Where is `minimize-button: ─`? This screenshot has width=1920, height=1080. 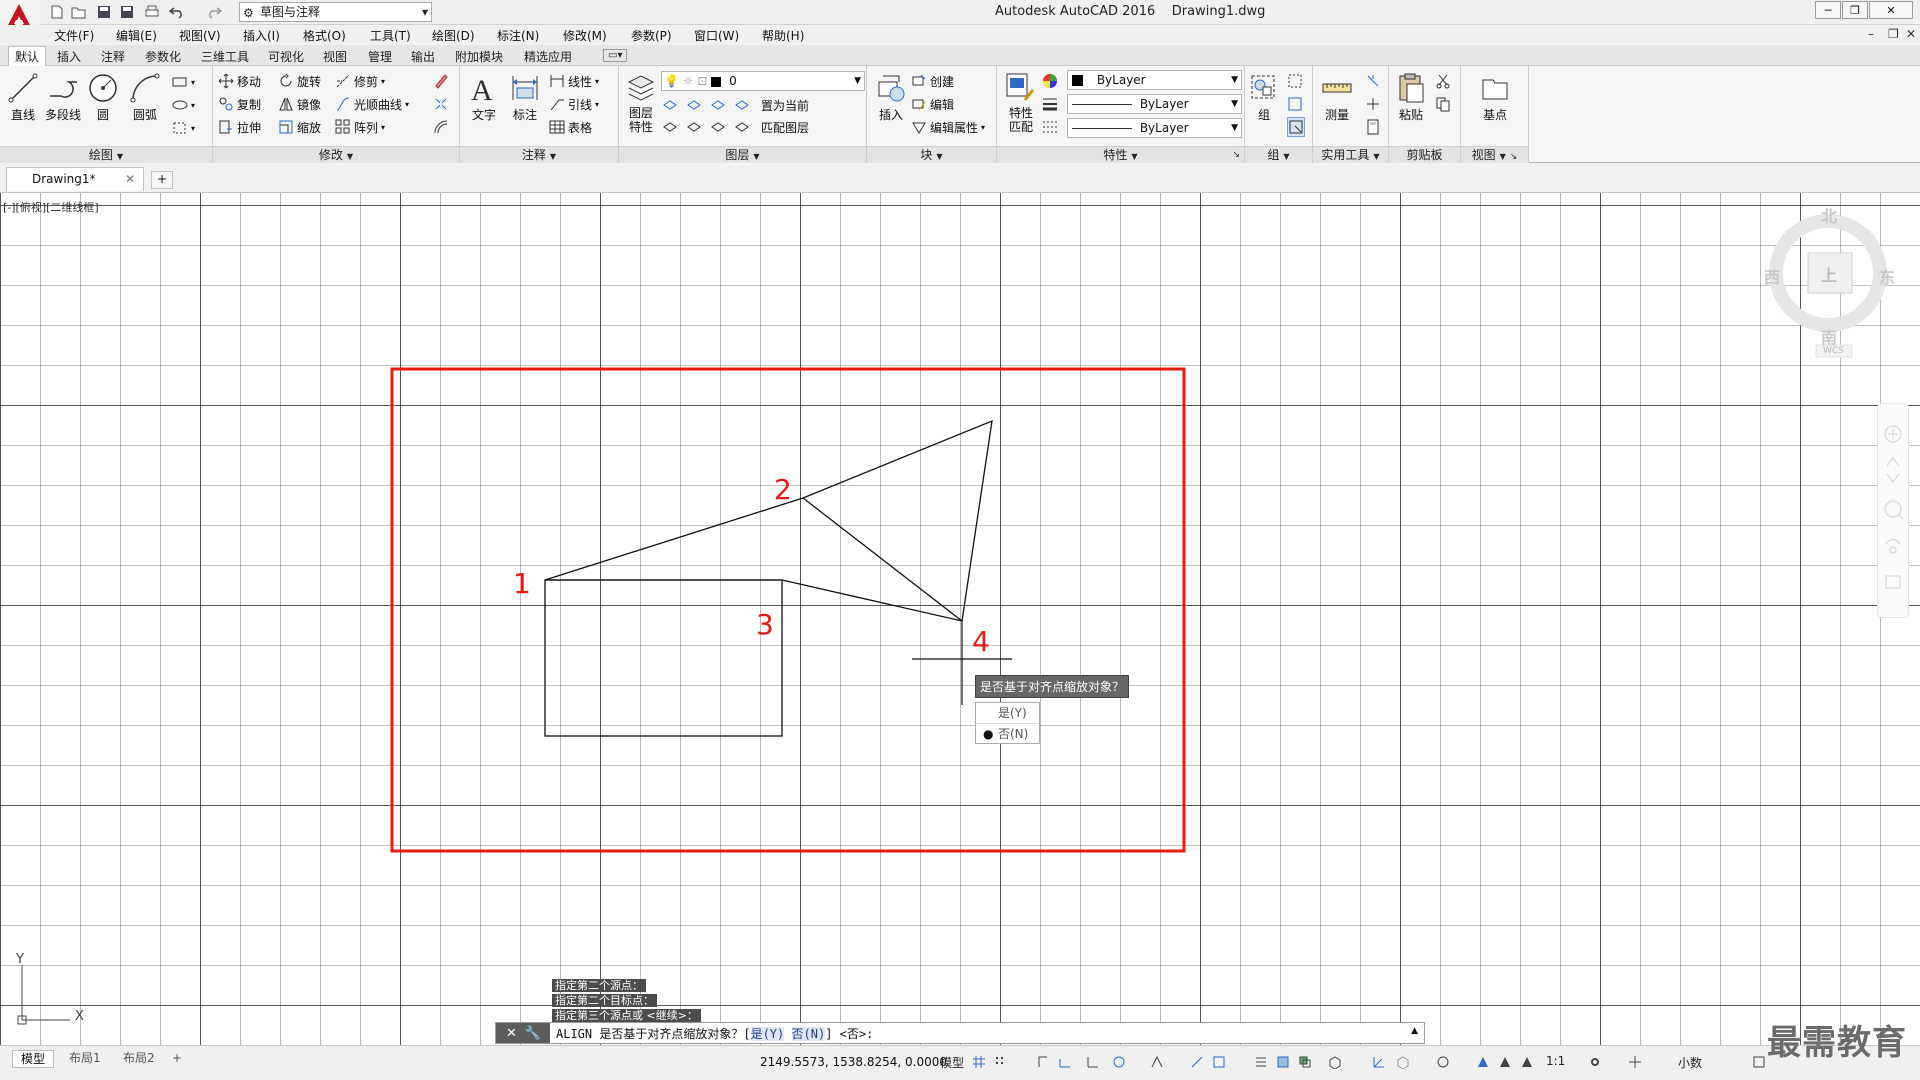
minimize-button: ─ is located at coordinates (1828, 10).